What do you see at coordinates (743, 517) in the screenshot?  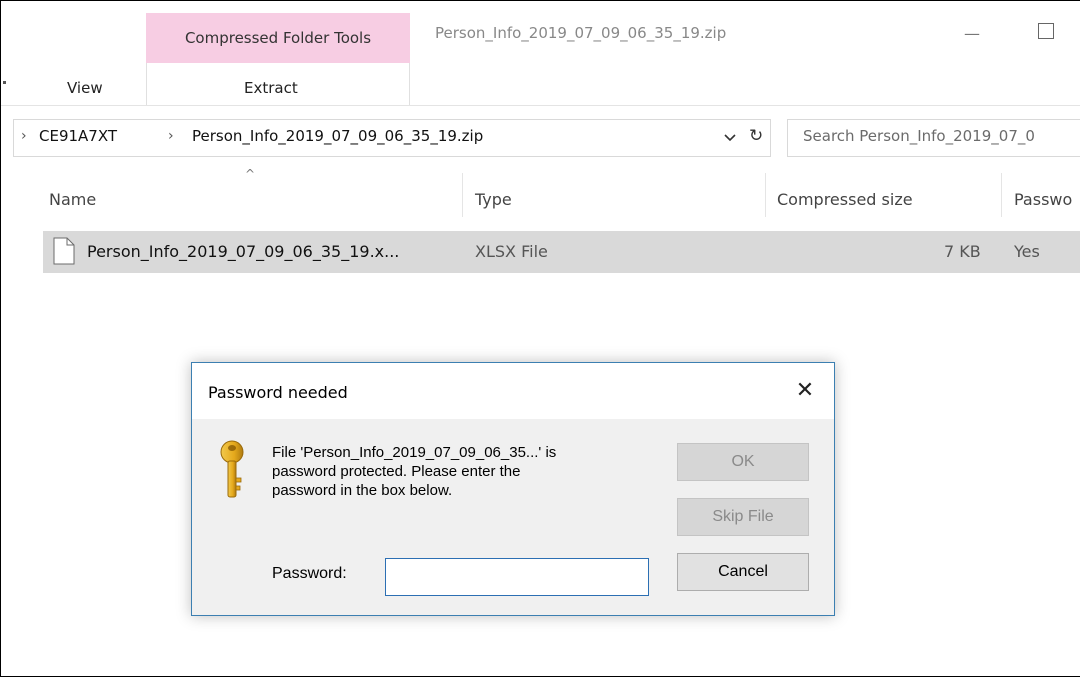 I see `skip-file-button: Skip File` at bounding box center [743, 517].